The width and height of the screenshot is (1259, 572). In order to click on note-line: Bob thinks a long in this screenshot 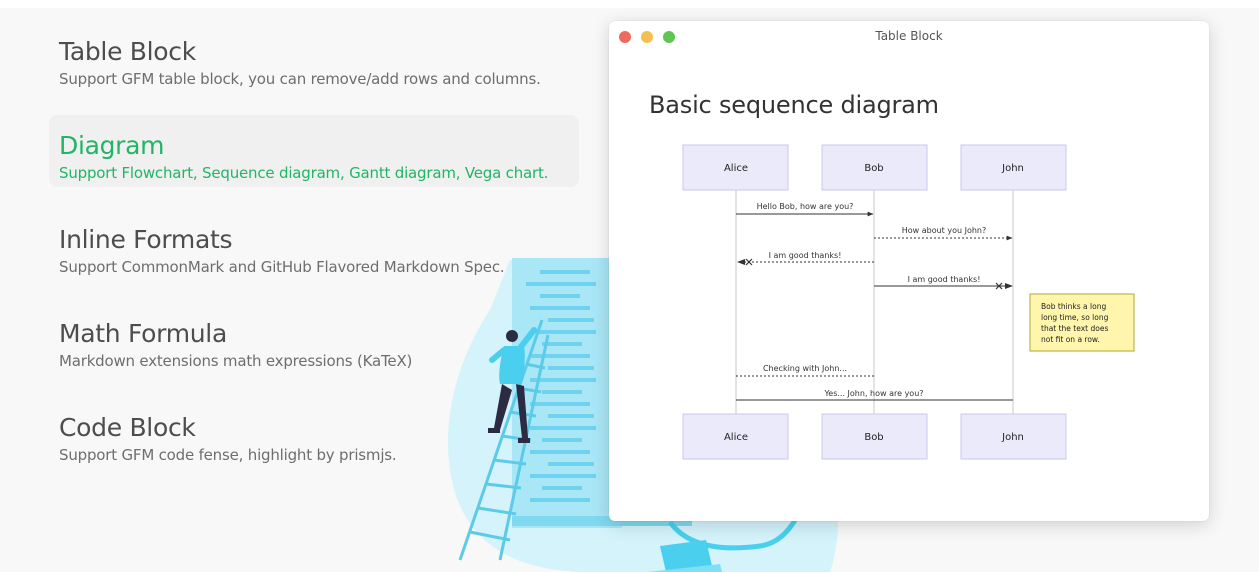, I will do `click(1073, 306)`.